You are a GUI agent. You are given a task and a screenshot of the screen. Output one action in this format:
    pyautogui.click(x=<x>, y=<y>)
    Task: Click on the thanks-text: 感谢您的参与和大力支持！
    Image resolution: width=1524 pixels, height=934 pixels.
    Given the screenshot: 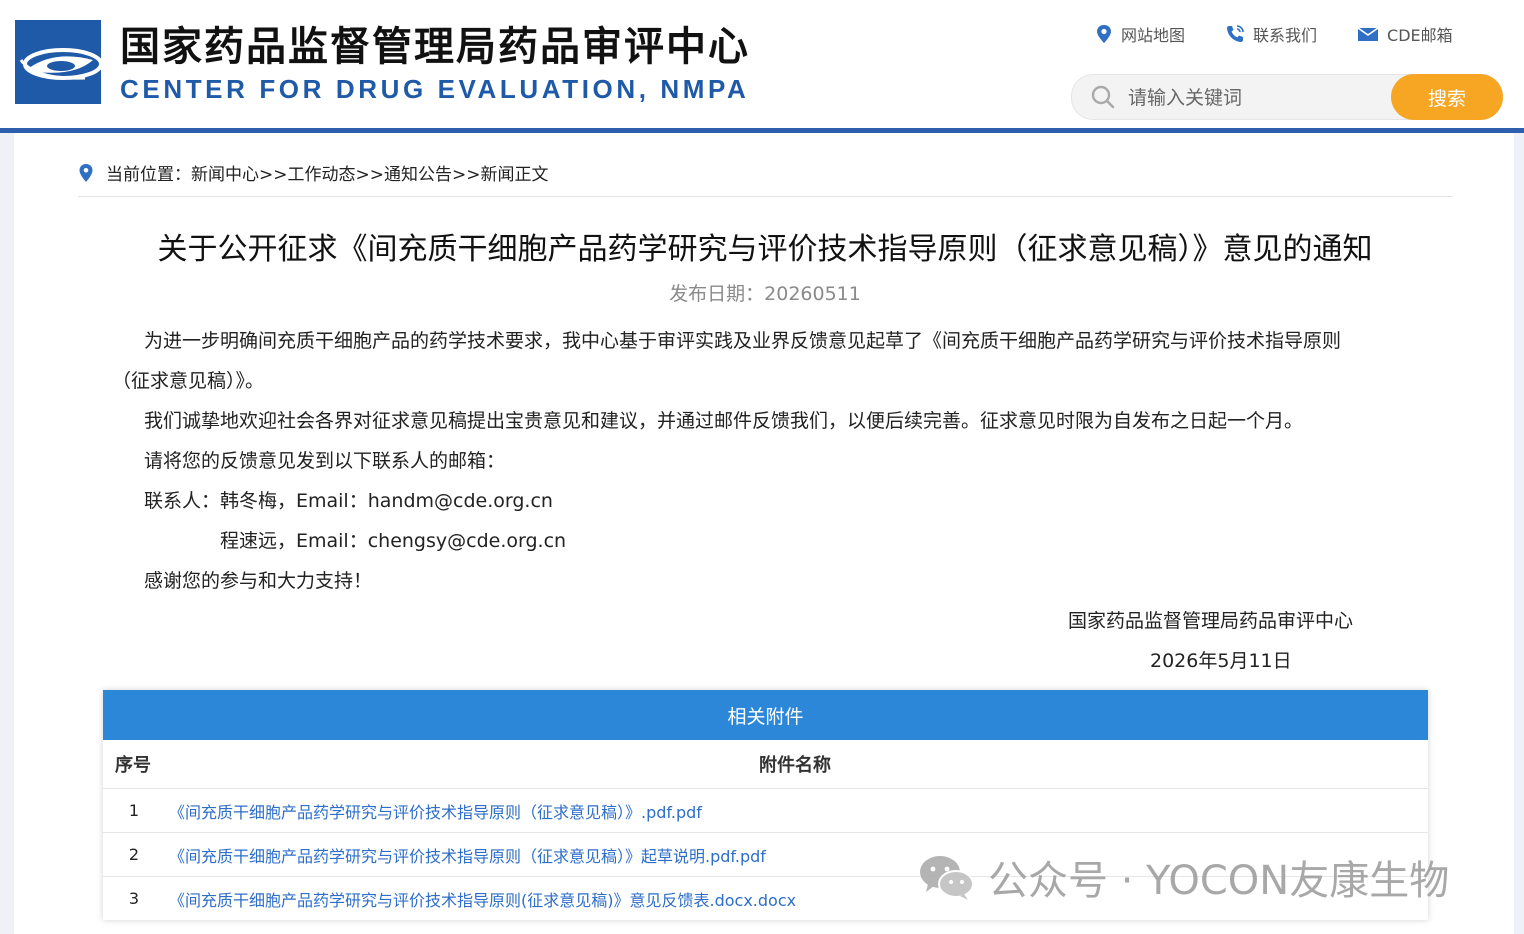 What is the action you would take?
    pyautogui.click(x=258, y=581)
    